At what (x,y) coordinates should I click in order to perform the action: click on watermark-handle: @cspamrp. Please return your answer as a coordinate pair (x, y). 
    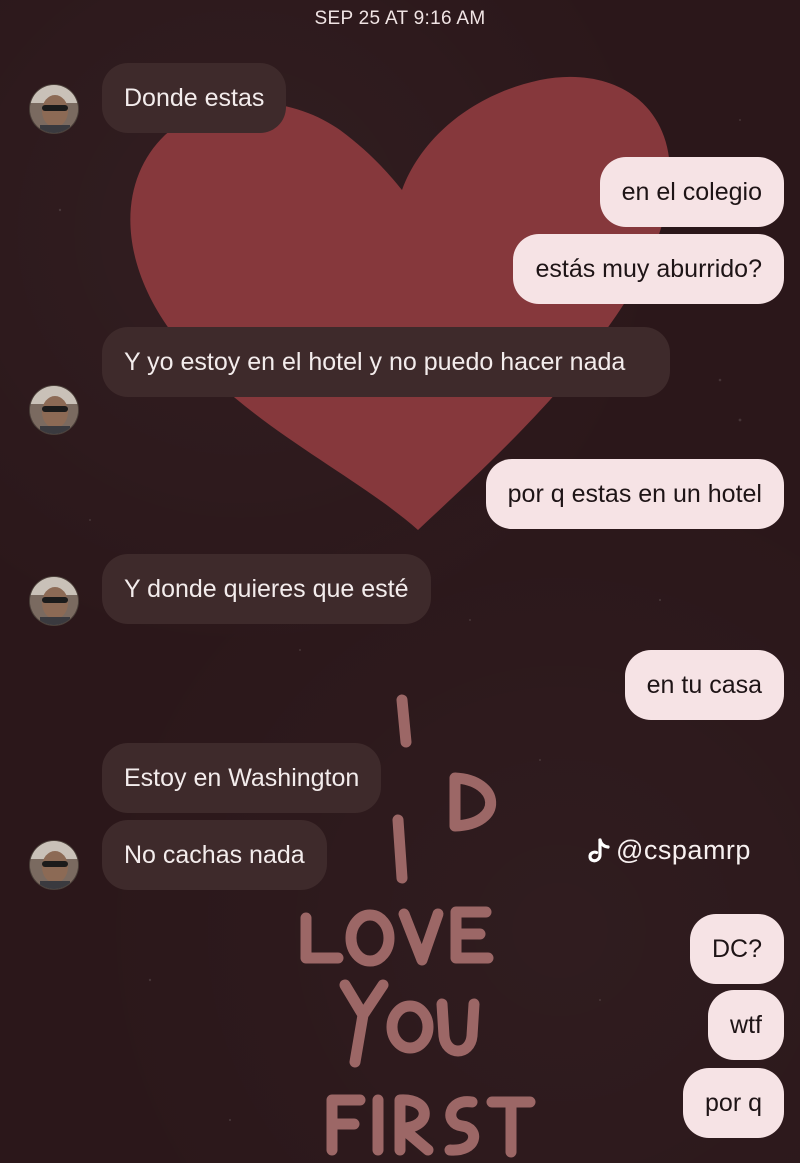
    Looking at the image, I should click on (683, 850).